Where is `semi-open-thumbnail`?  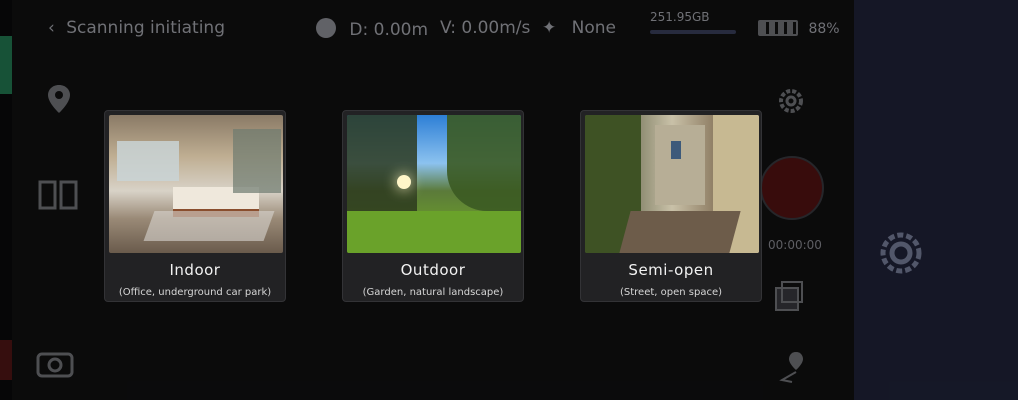
semi-open-thumbnail is located at coordinates (672, 184).